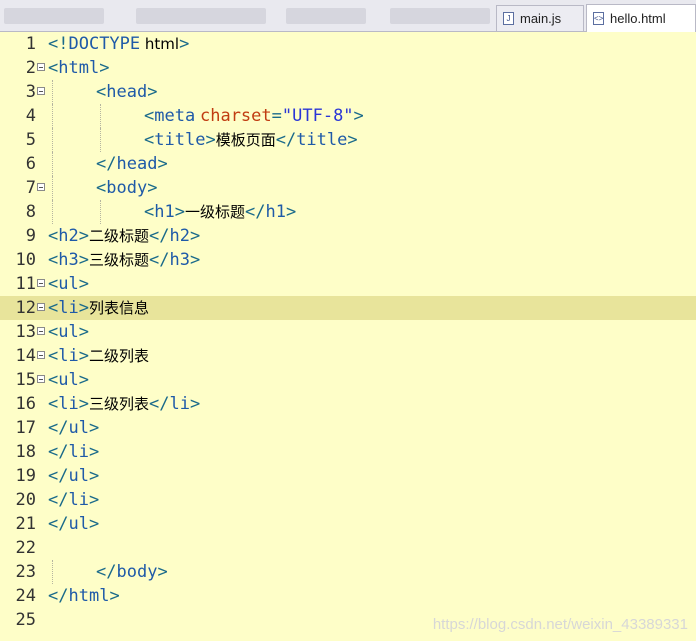  I want to click on line-number: 17, so click(25, 428).